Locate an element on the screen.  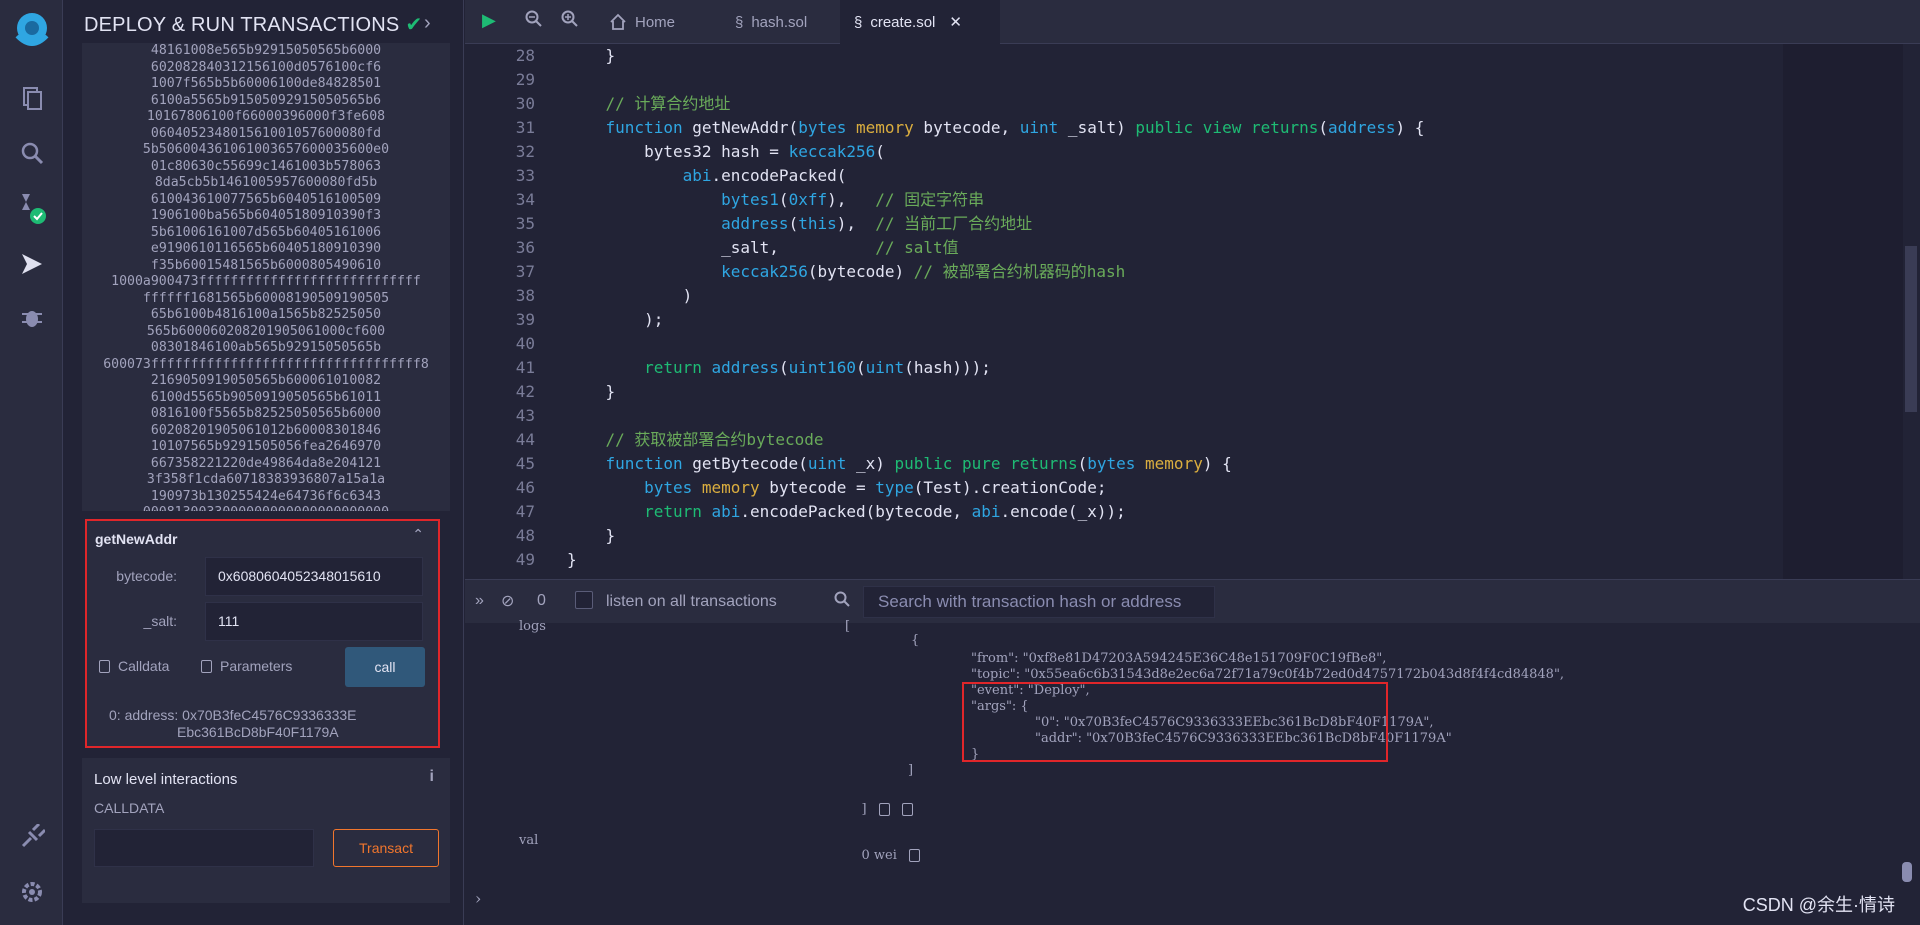
code-text: // 获取被部署合约bytecode is located at coordinates (695, 439).